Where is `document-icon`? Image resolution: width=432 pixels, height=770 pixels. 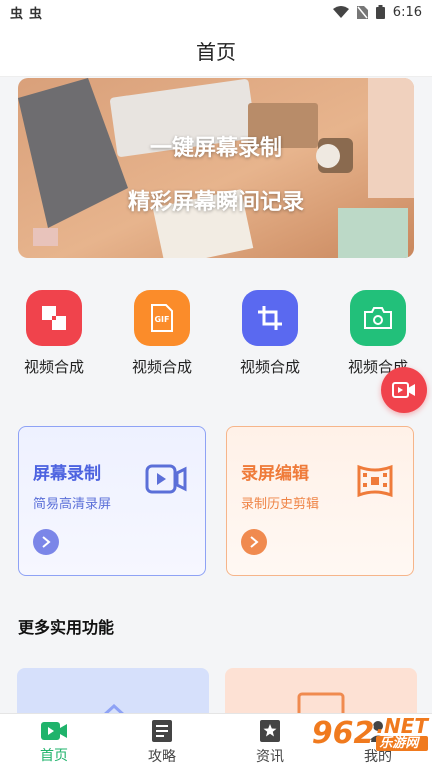
document-icon is located at coordinates (162, 730).